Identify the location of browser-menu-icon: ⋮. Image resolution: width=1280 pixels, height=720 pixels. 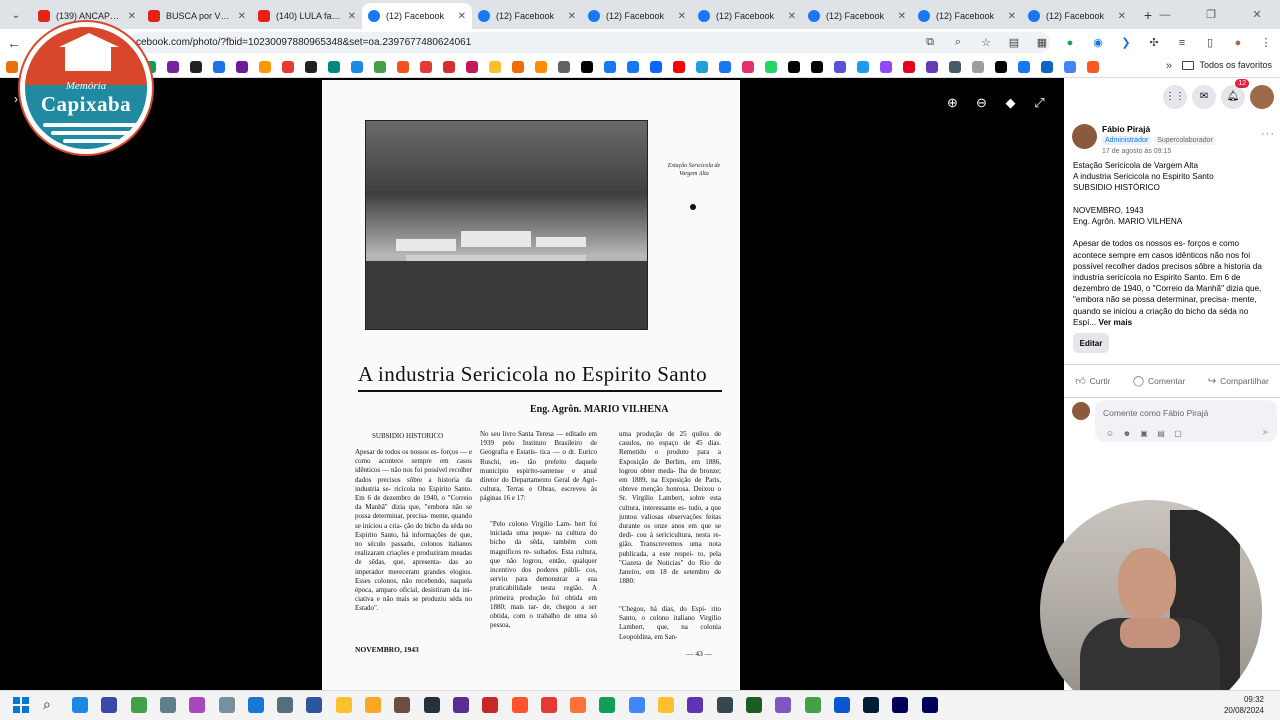
(1266, 43).